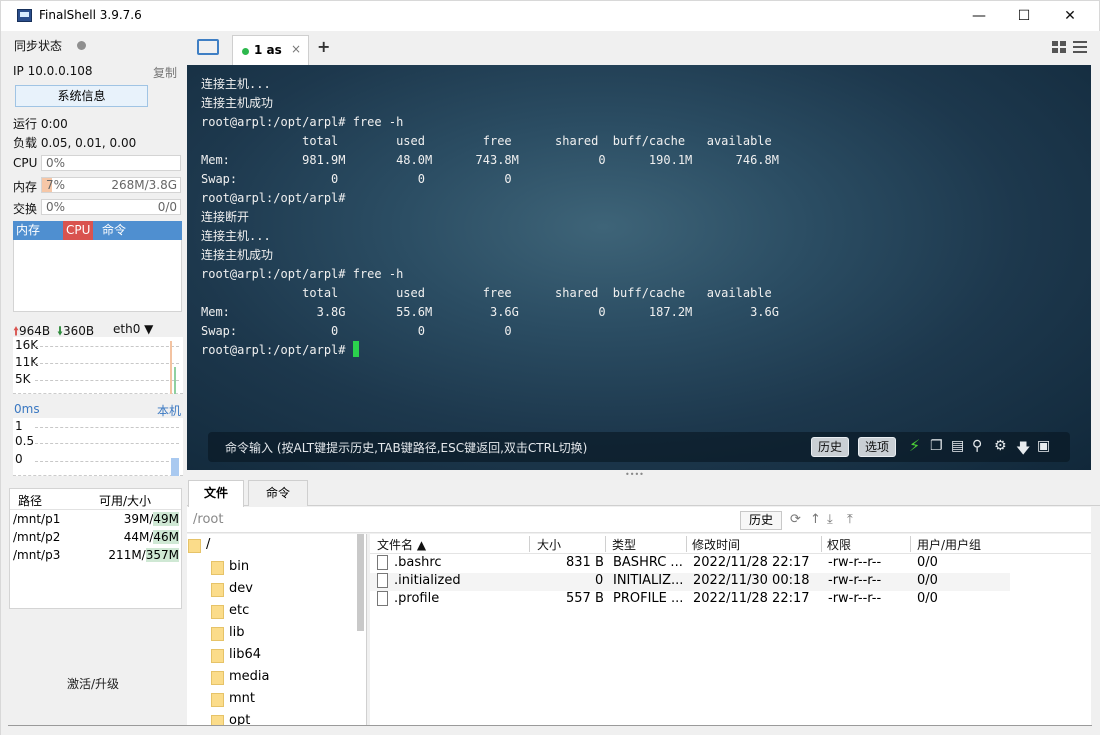 The image size is (1100, 735). I want to click on search-icon: ⚲, so click(977, 446).